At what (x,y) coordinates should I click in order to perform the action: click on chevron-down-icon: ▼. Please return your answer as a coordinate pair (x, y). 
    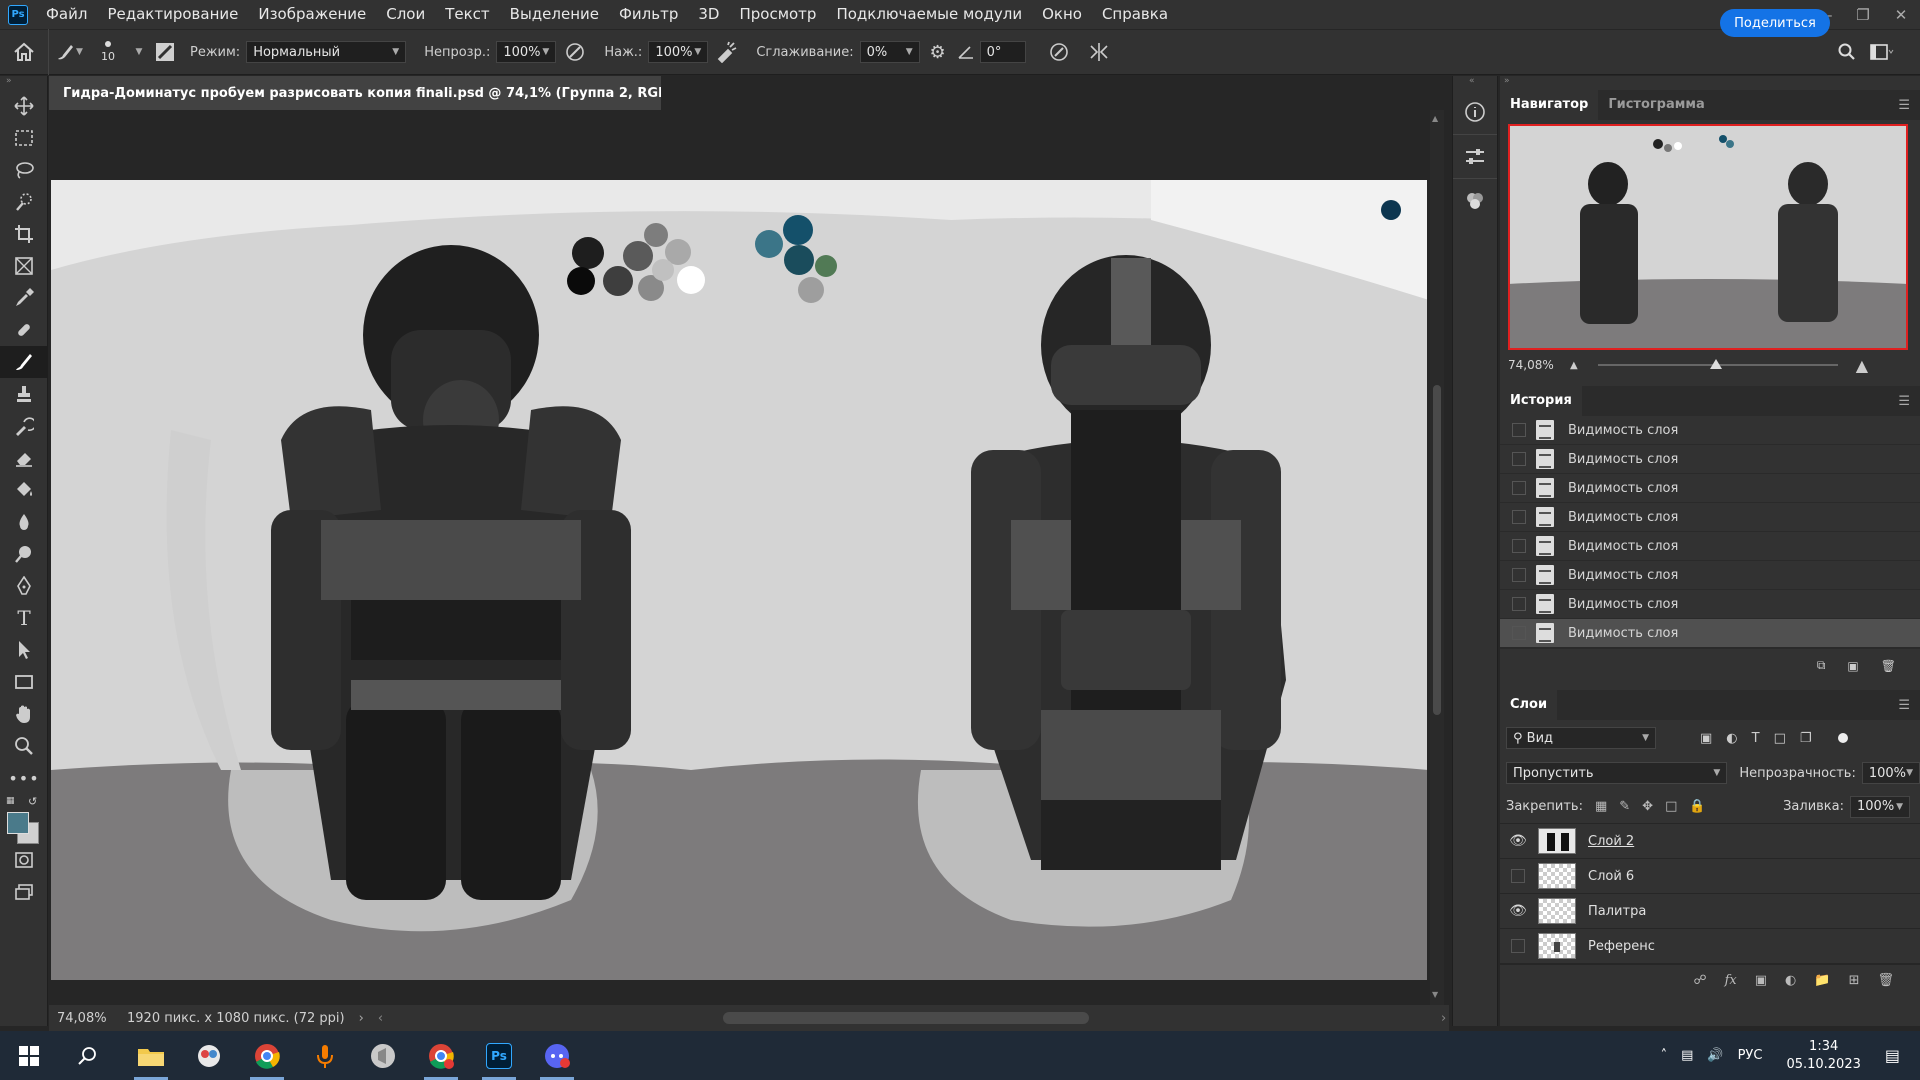
    Looking at the image, I should click on (139, 52).